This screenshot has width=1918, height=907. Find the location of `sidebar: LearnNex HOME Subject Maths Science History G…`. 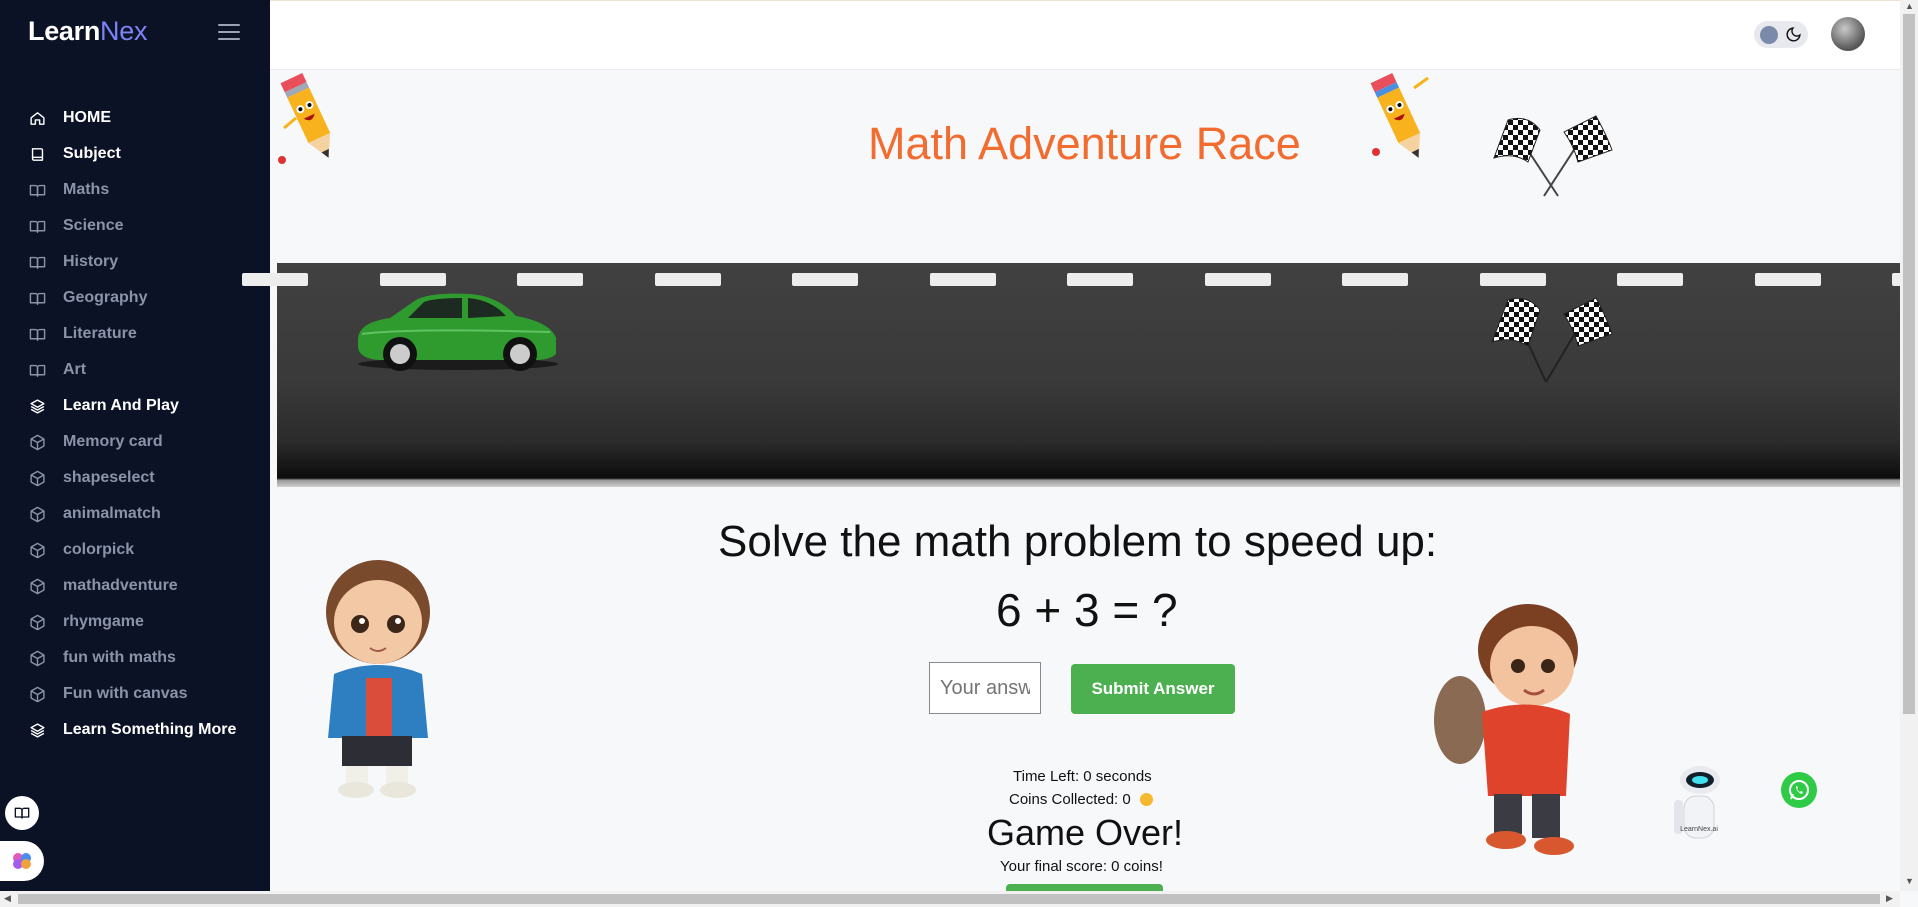

sidebar: LearnNex HOME Subject Maths Science History G… is located at coordinates (135, 445).